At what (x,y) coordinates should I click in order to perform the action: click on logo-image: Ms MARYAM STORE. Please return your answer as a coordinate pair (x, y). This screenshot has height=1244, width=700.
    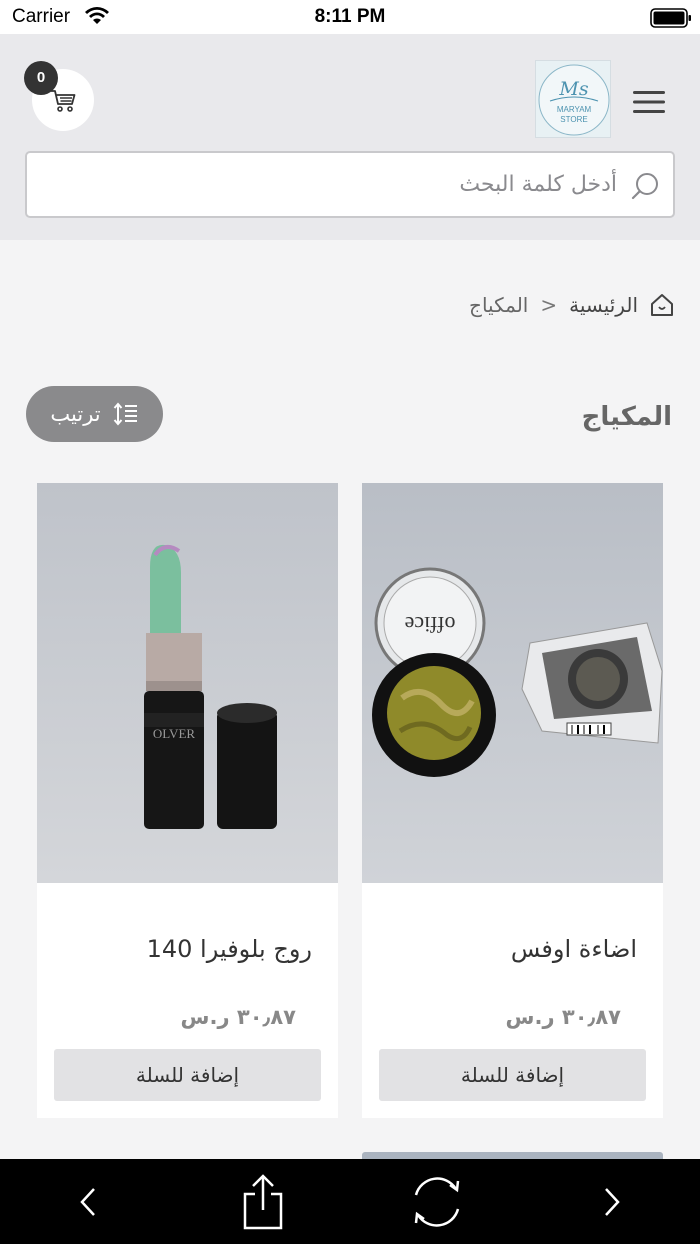
    Looking at the image, I should click on (574, 100).